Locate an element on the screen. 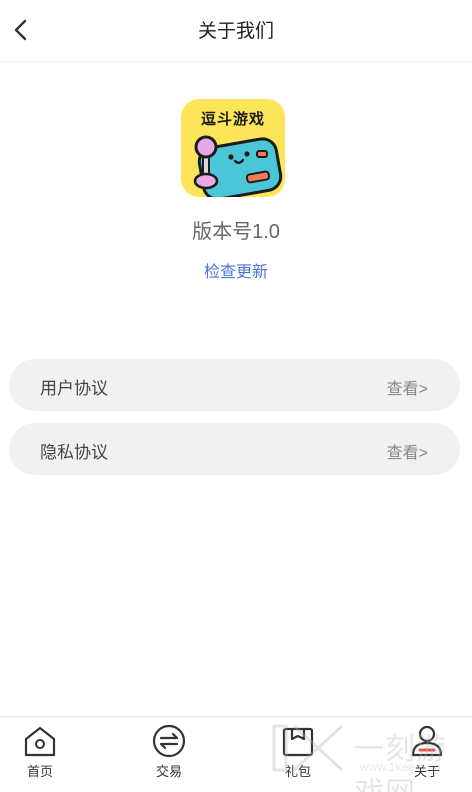  tab-label: 礼包 is located at coordinates (297, 771).